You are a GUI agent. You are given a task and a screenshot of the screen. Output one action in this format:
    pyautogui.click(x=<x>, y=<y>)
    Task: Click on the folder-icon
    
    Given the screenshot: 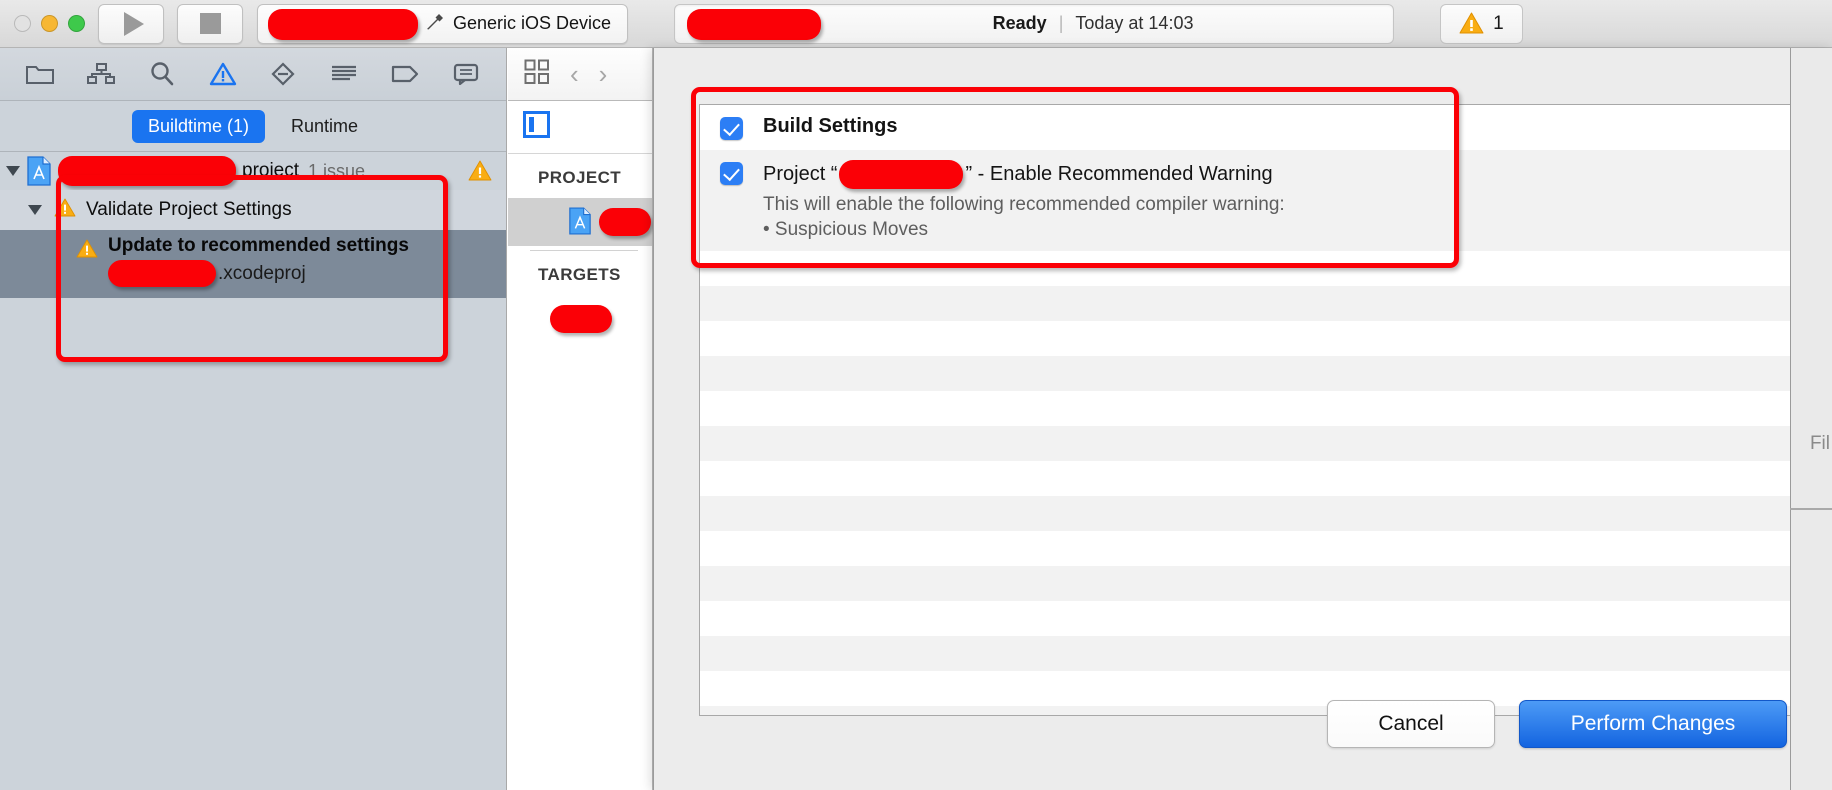 What is the action you would take?
    pyautogui.click(x=40, y=74)
    